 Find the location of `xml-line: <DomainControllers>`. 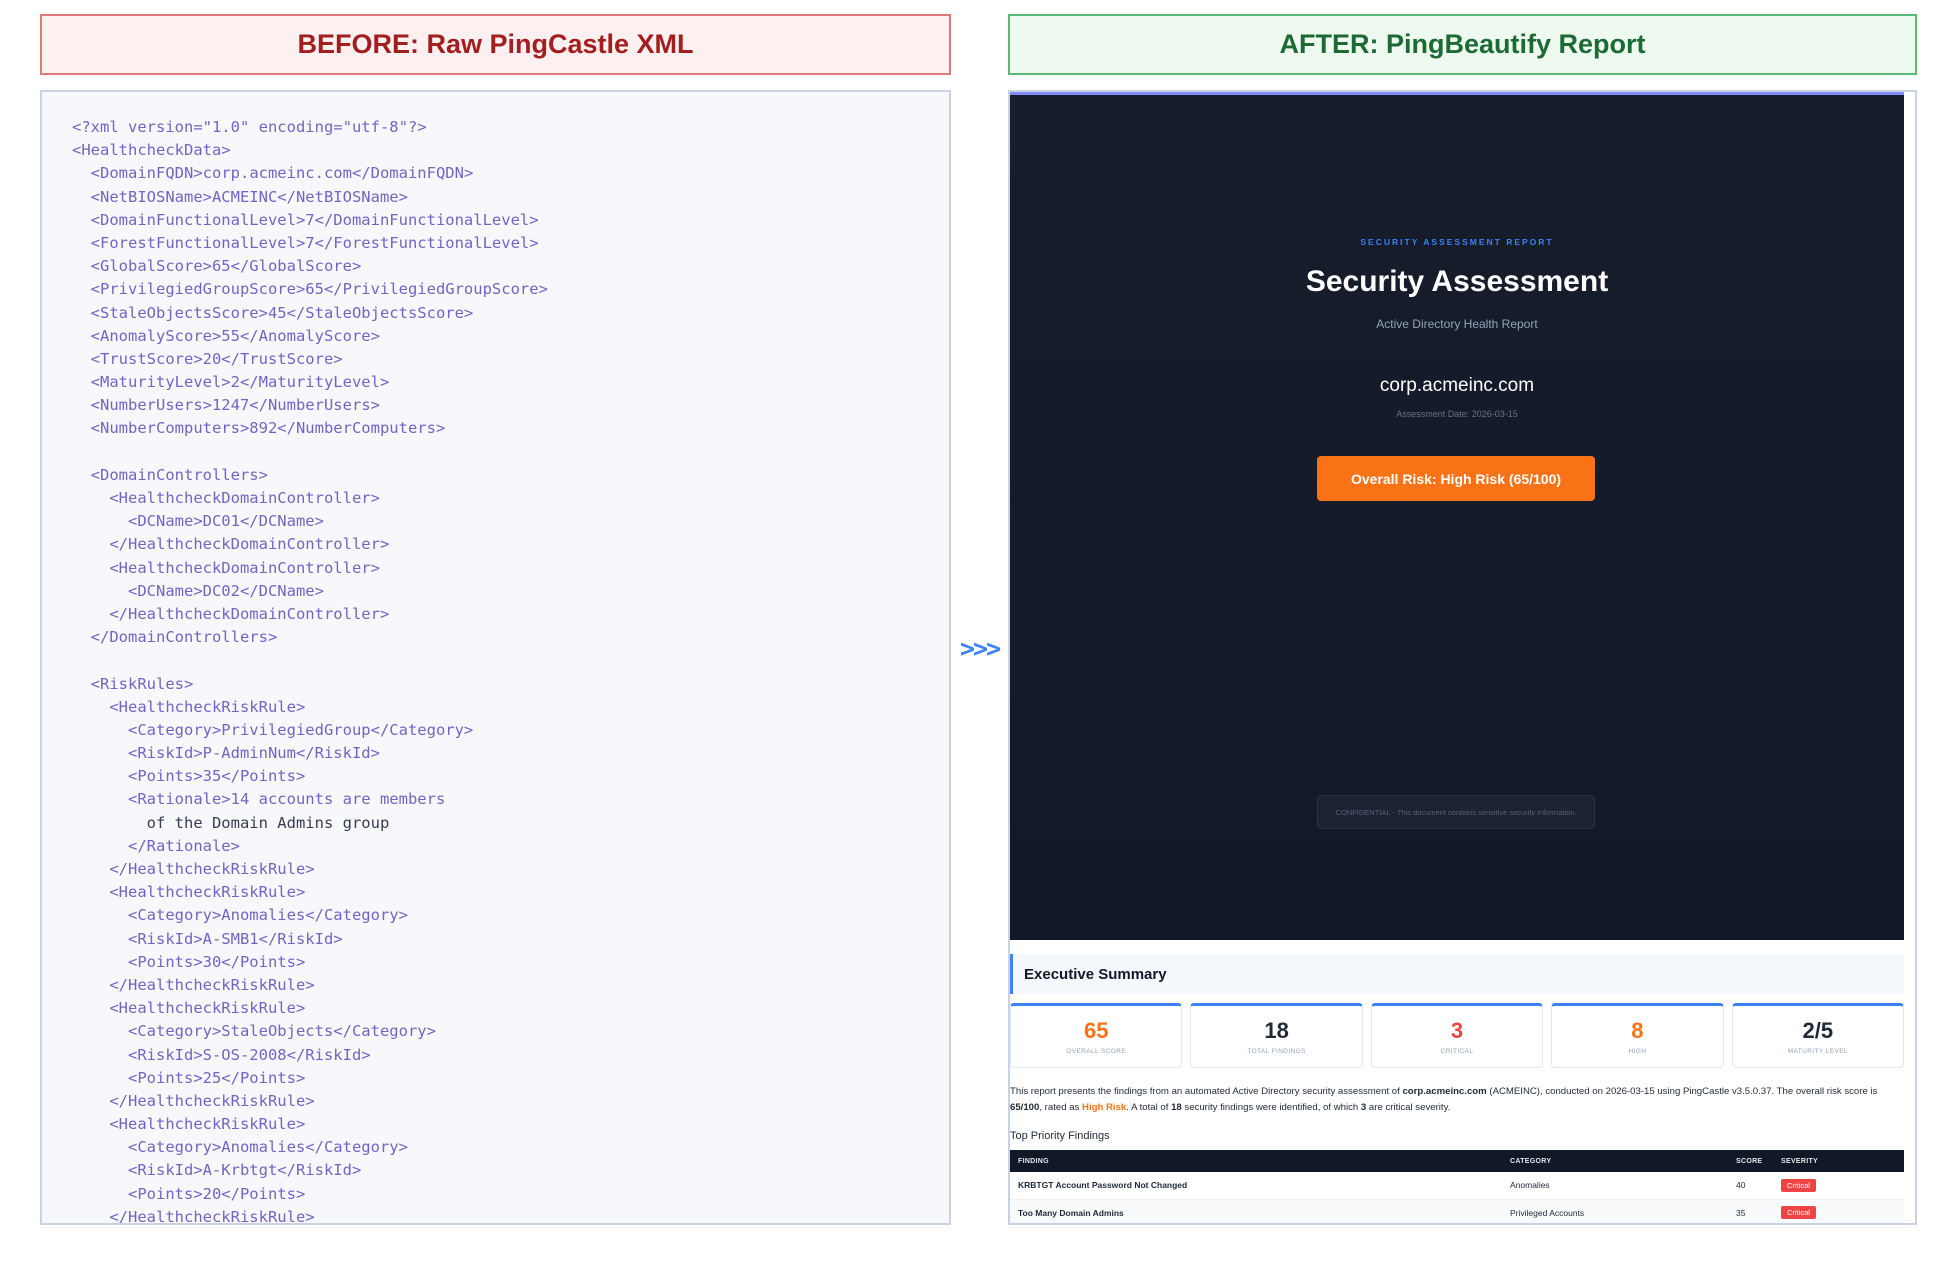

xml-line: <DomainControllers> is located at coordinates (510, 475).